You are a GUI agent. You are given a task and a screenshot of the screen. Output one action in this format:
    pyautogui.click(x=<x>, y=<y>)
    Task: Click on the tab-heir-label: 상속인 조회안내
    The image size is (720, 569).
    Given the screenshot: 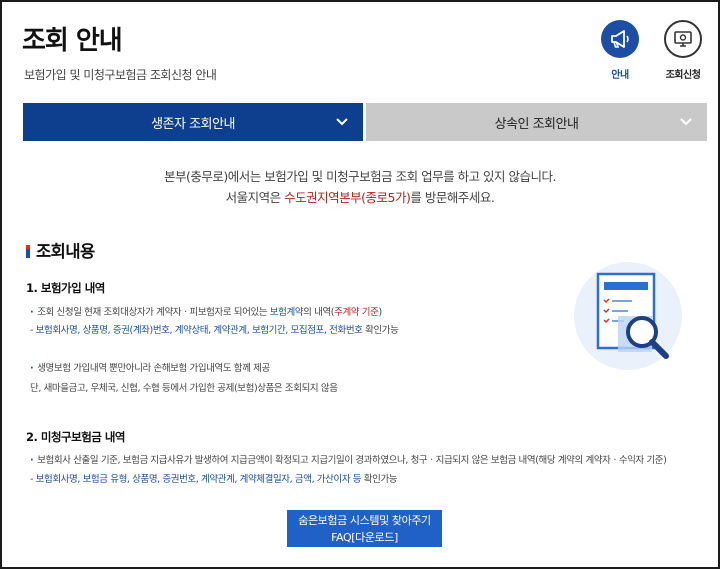 What is the action you would take?
    pyautogui.click(x=536, y=124)
    